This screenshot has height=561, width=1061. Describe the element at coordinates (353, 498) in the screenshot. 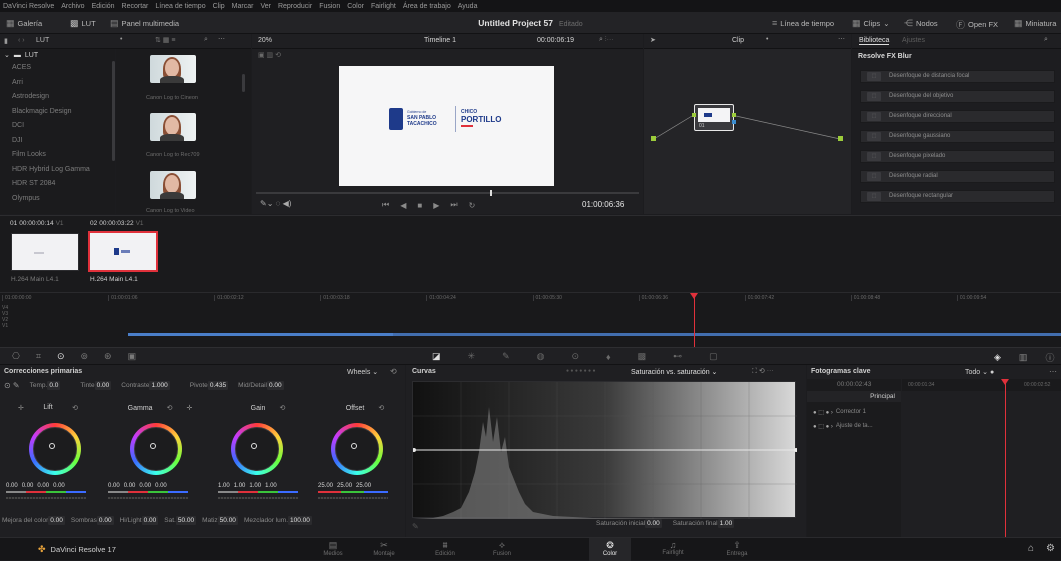

I see `offset-master-slider` at that location.